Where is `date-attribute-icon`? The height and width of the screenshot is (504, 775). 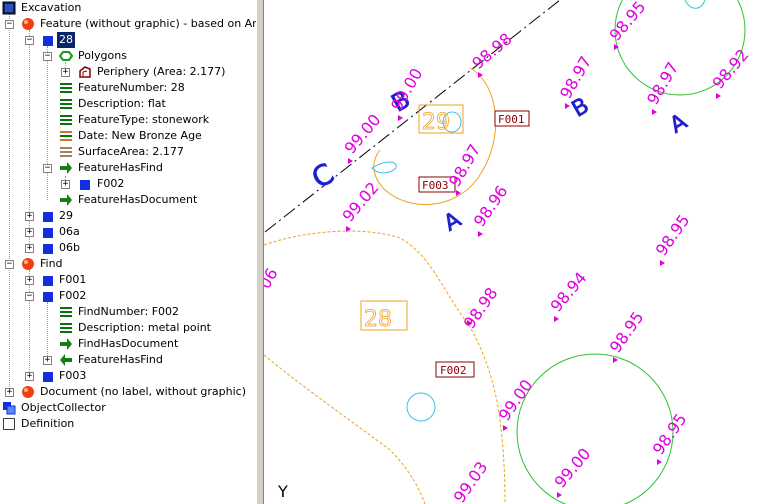
date-attribute-icon is located at coordinates (66, 136).